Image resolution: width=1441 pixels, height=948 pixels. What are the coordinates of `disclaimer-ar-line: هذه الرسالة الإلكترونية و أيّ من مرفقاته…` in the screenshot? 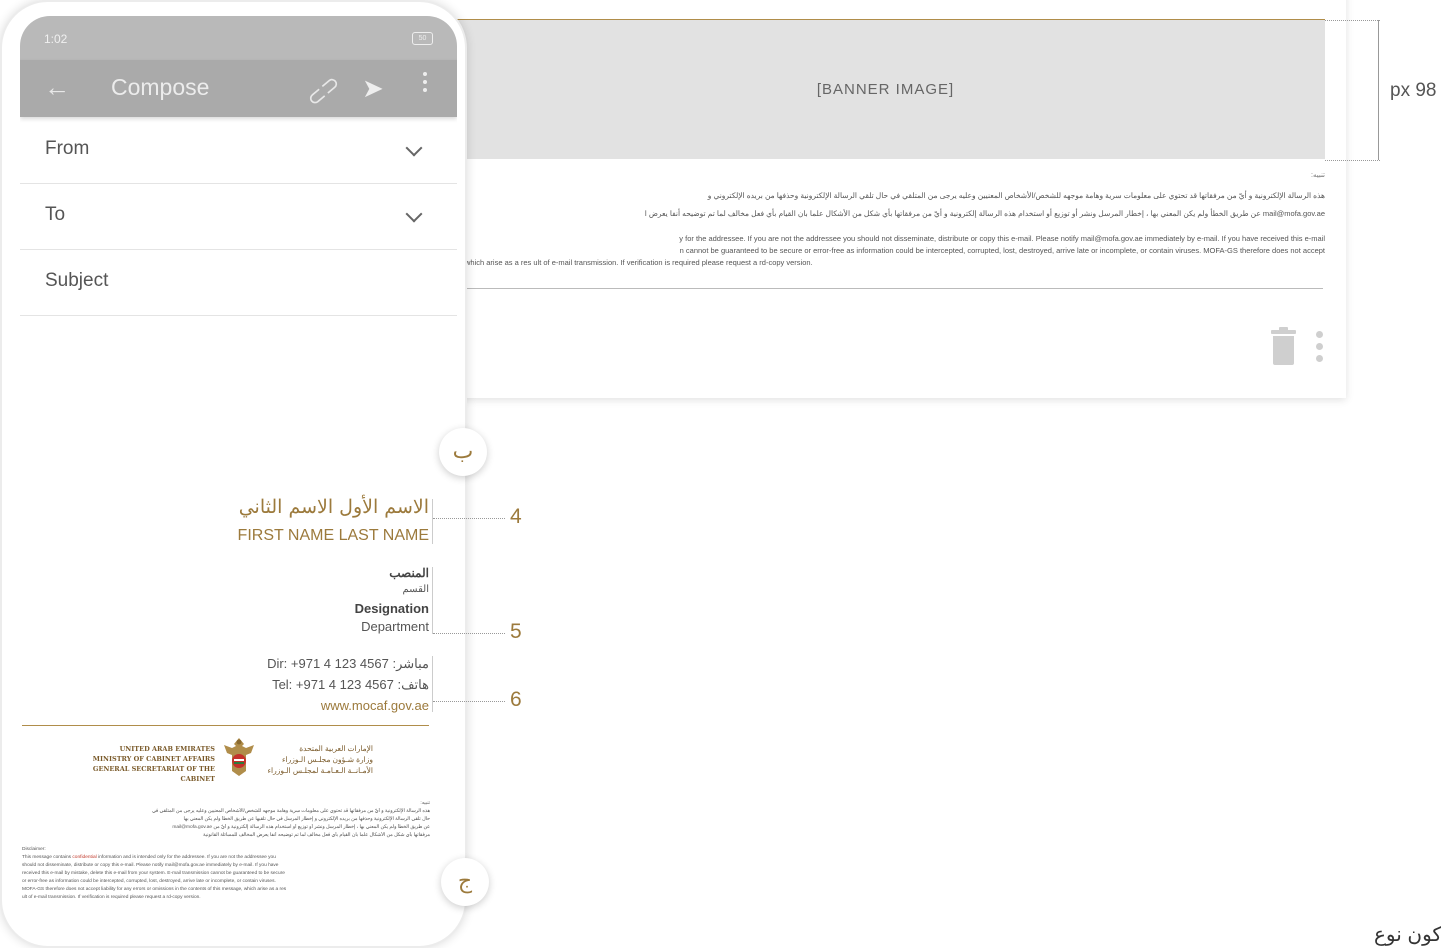 It's located at (1016, 195).